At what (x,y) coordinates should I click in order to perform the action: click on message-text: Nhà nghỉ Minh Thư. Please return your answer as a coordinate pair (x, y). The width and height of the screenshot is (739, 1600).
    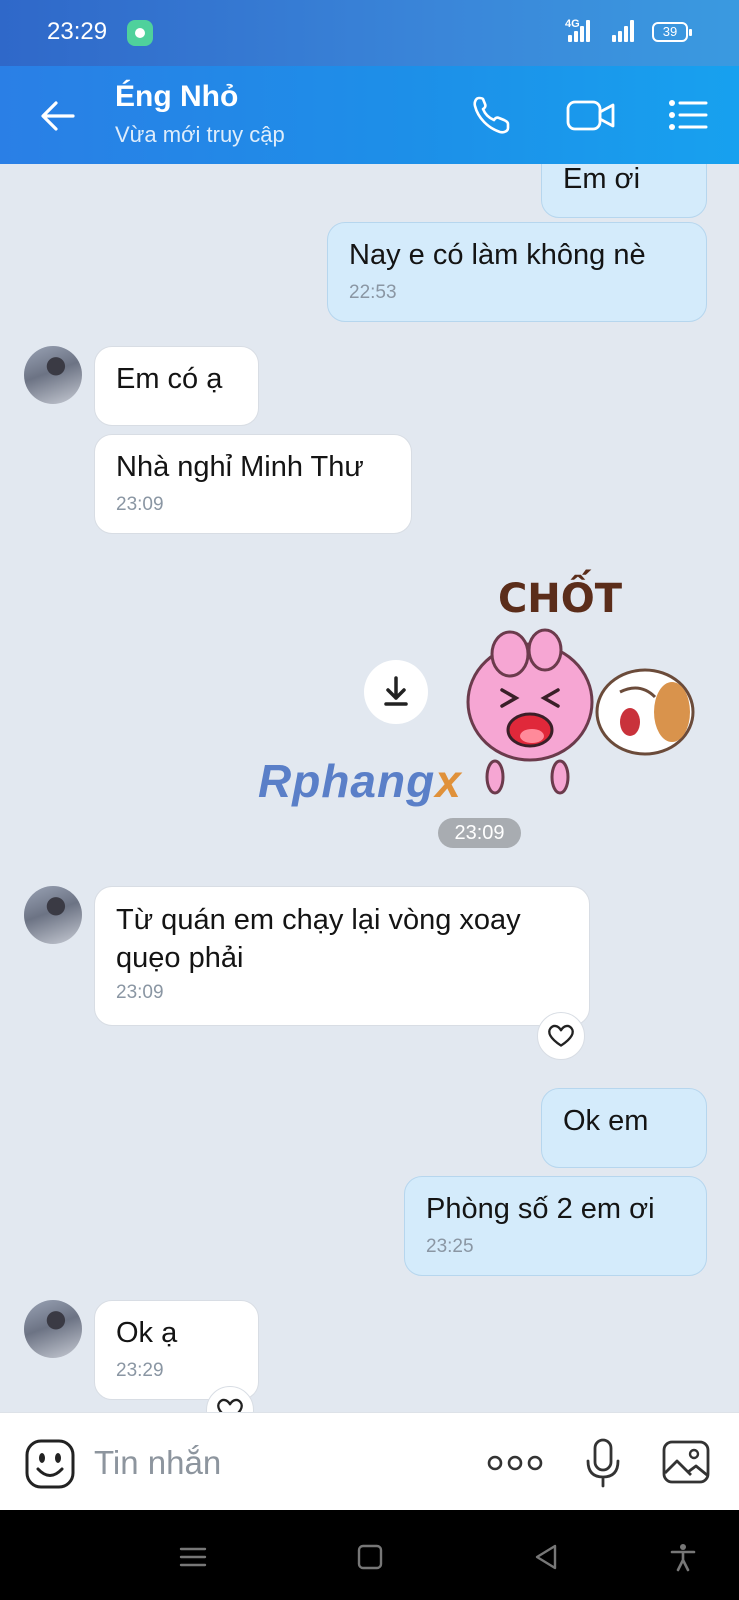
    Looking at the image, I should click on (240, 467).